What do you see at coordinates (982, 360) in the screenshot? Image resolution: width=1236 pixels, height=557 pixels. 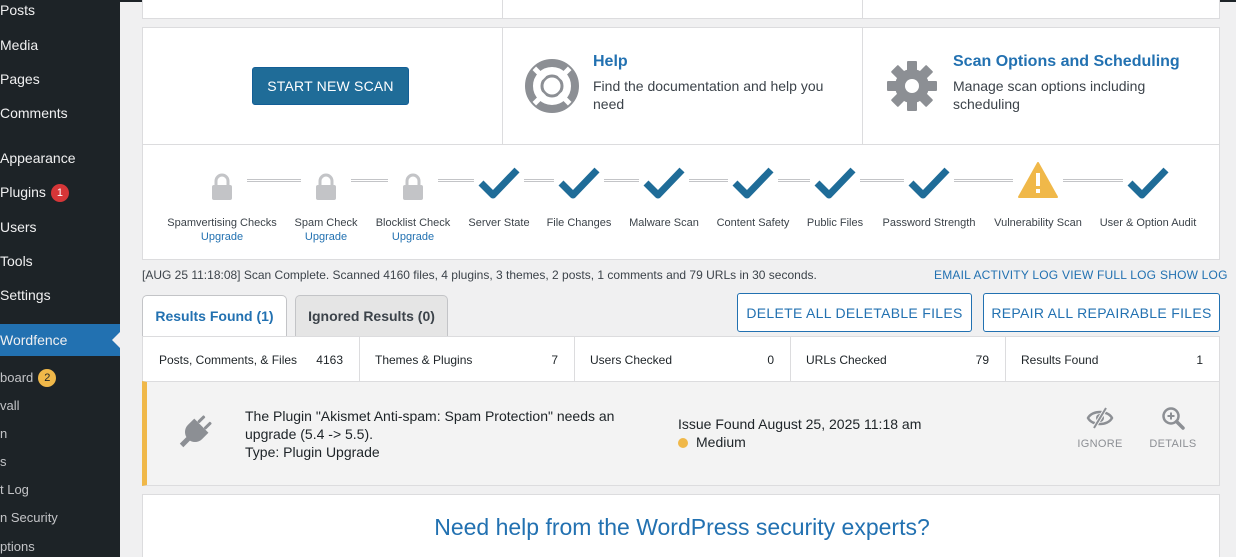 I see `summary-value: 79` at bounding box center [982, 360].